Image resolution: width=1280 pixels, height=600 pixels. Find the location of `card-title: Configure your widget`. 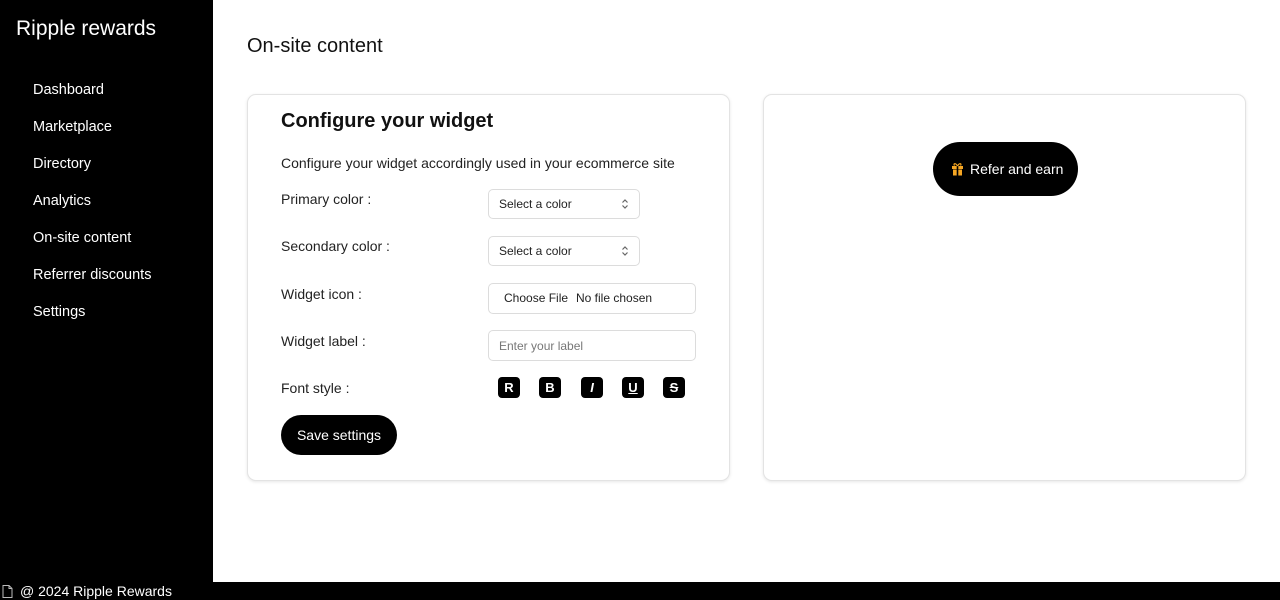

card-title: Configure your widget is located at coordinates (387, 121).